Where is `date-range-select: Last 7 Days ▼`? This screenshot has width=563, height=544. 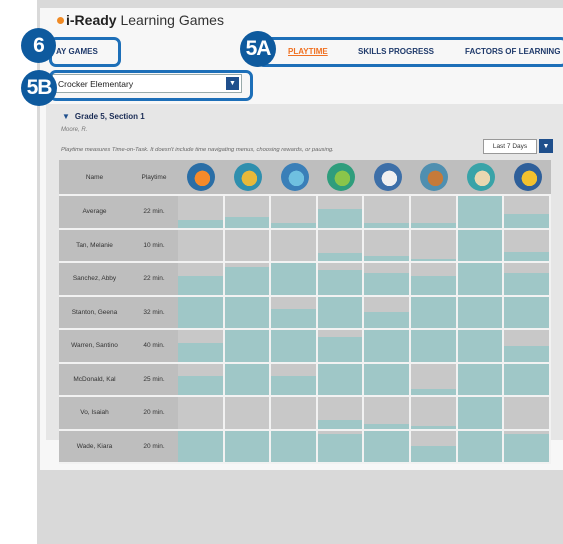
date-range-select: Last 7 Days ▼ is located at coordinates (518, 146).